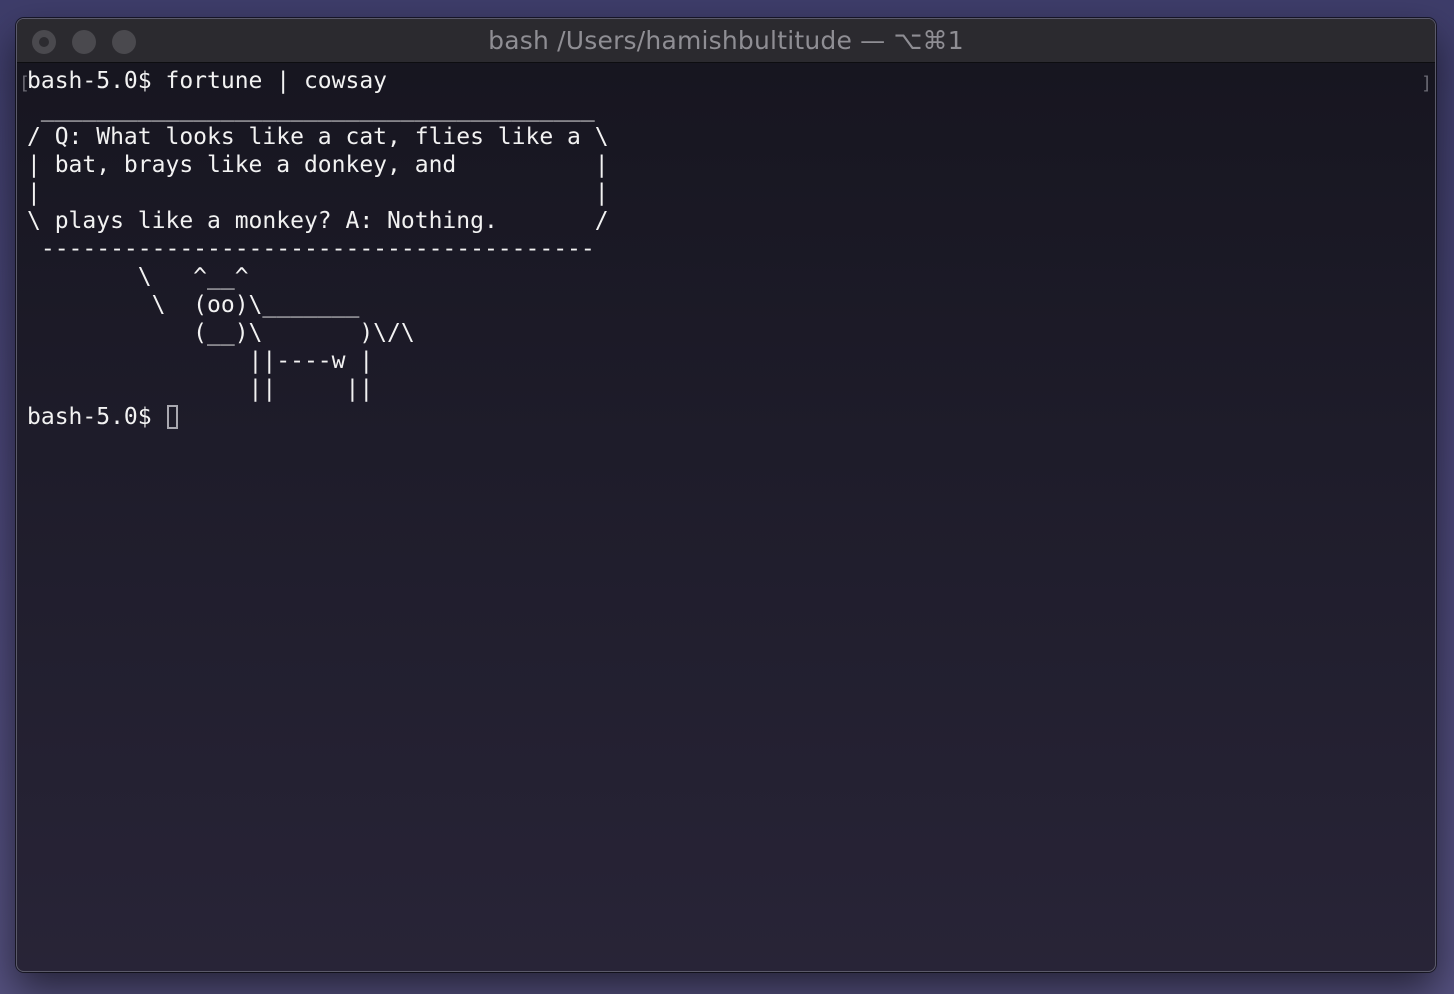 The height and width of the screenshot is (994, 1454). I want to click on active-prompt-line: bash-5.0$, so click(103, 417).